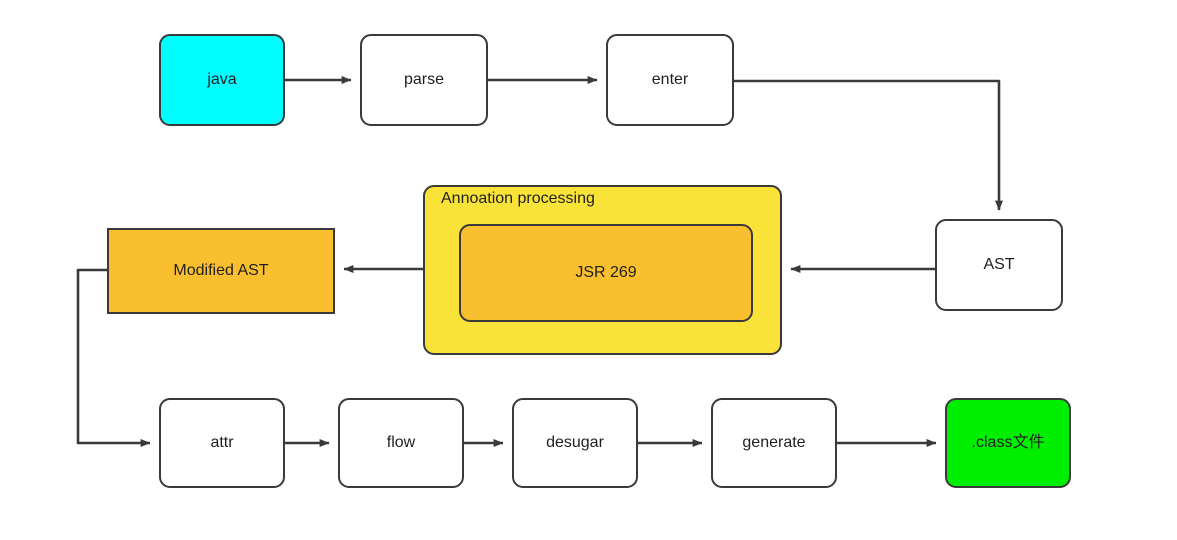 This screenshot has width=1177, height=540. I want to click on node-ast: AST, so click(999, 265).